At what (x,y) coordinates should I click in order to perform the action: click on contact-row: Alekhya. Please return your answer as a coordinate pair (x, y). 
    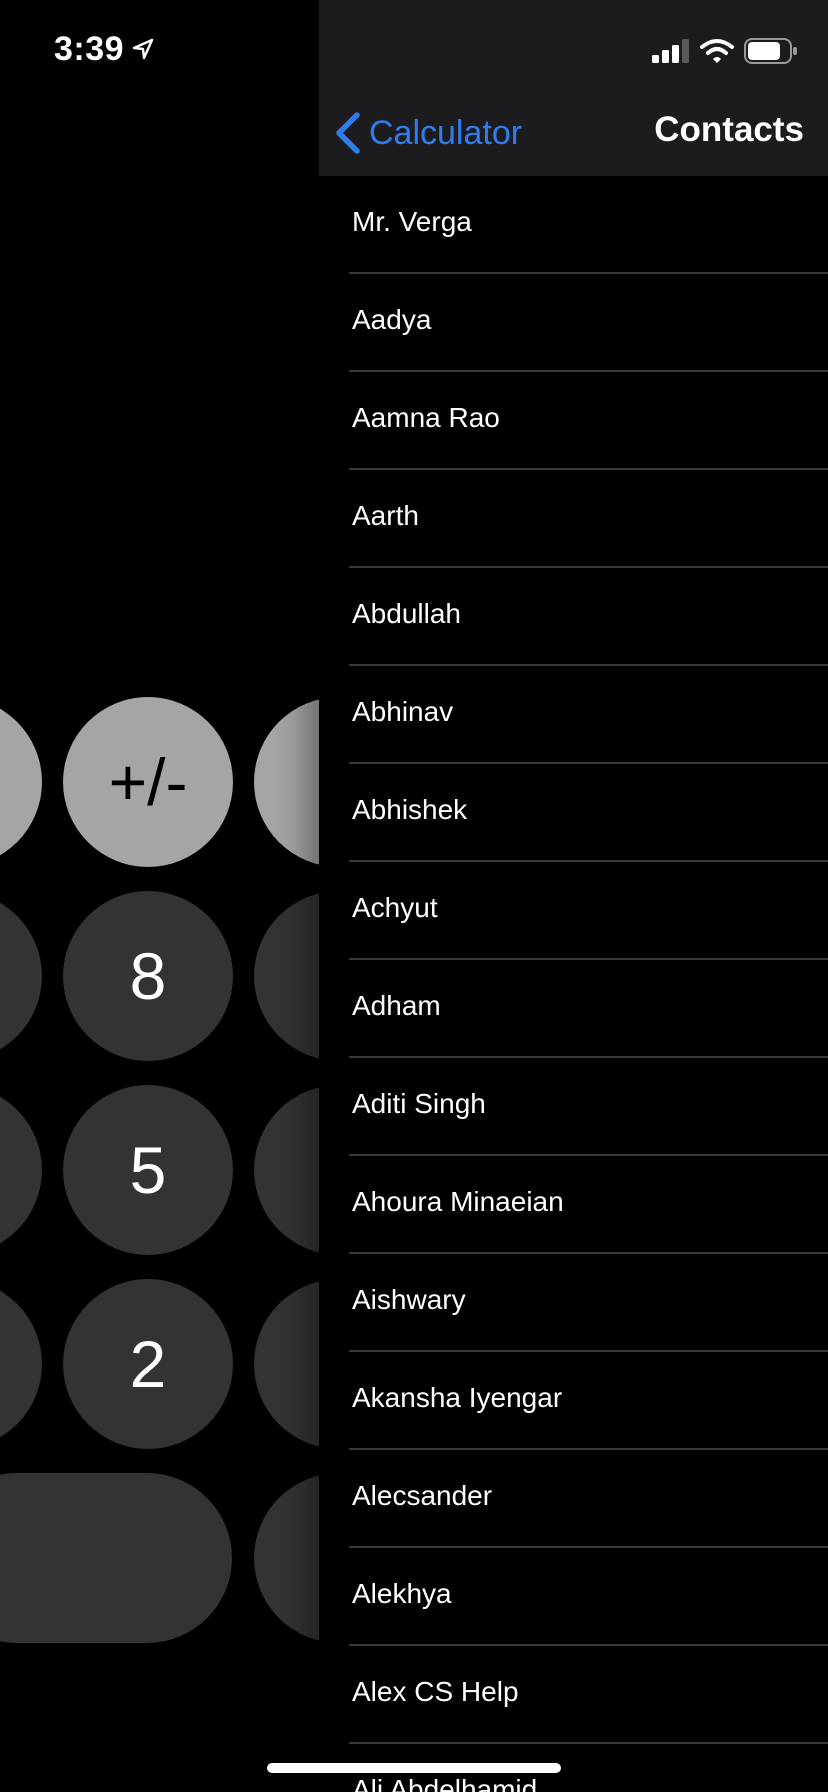
    Looking at the image, I should click on (573, 1597).